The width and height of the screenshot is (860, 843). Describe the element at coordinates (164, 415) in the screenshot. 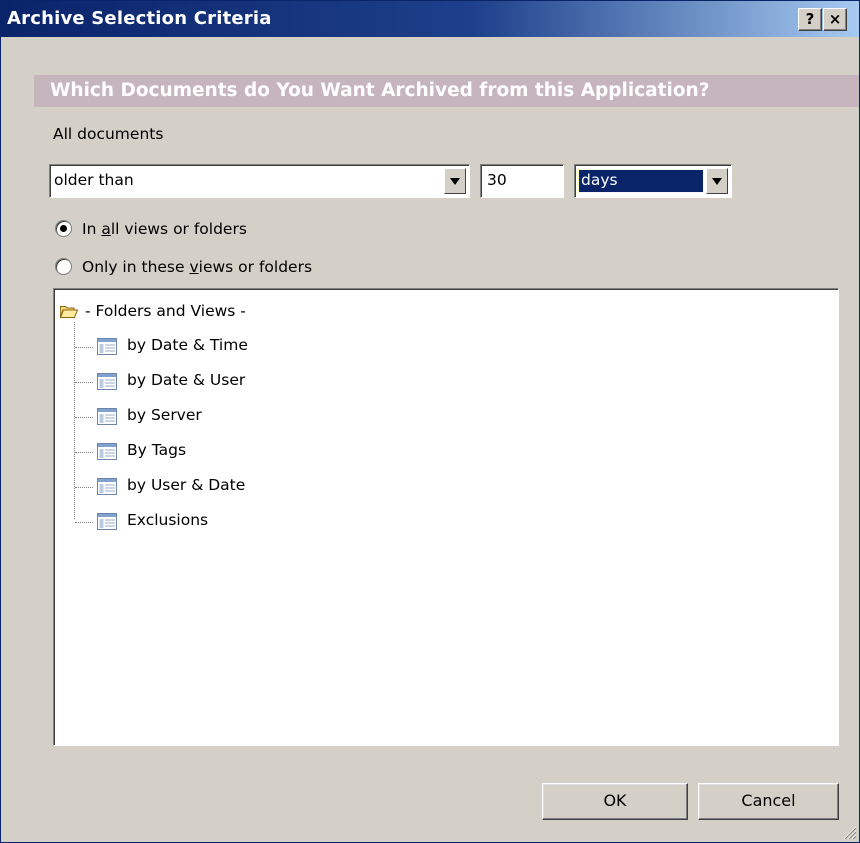

I see `tree-item-label: by Server` at that location.